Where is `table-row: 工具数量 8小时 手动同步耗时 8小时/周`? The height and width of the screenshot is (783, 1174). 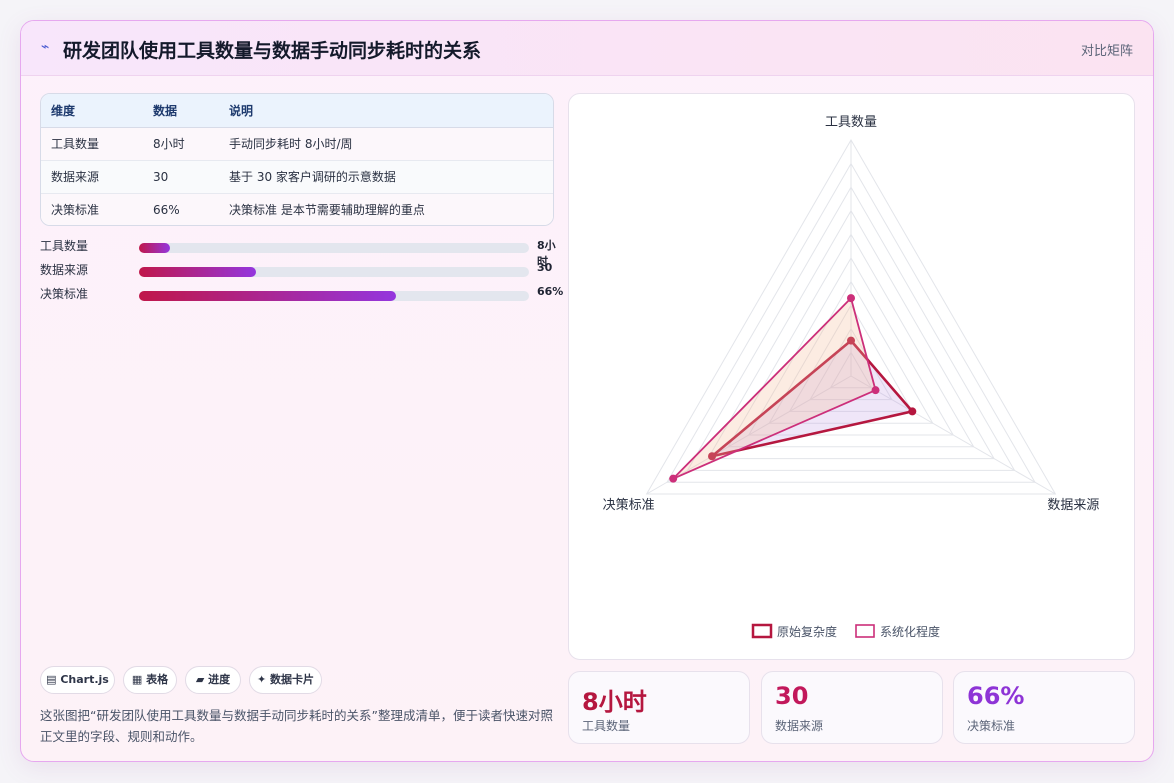
table-row: 工具数量 8小时 手动同步耗时 8小时/周 is located at coordinates (297, 144).